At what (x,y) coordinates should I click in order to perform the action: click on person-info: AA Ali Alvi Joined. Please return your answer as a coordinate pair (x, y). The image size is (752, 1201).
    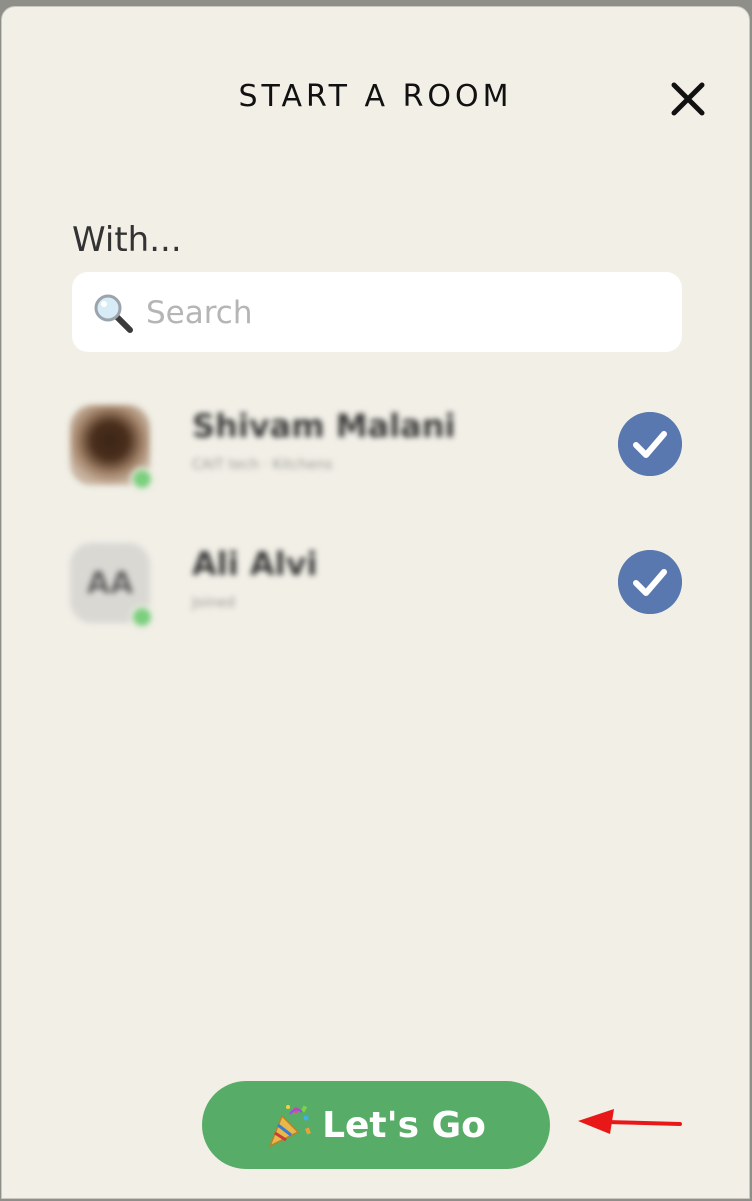
    Looking at the image, I should click on (197, 583).